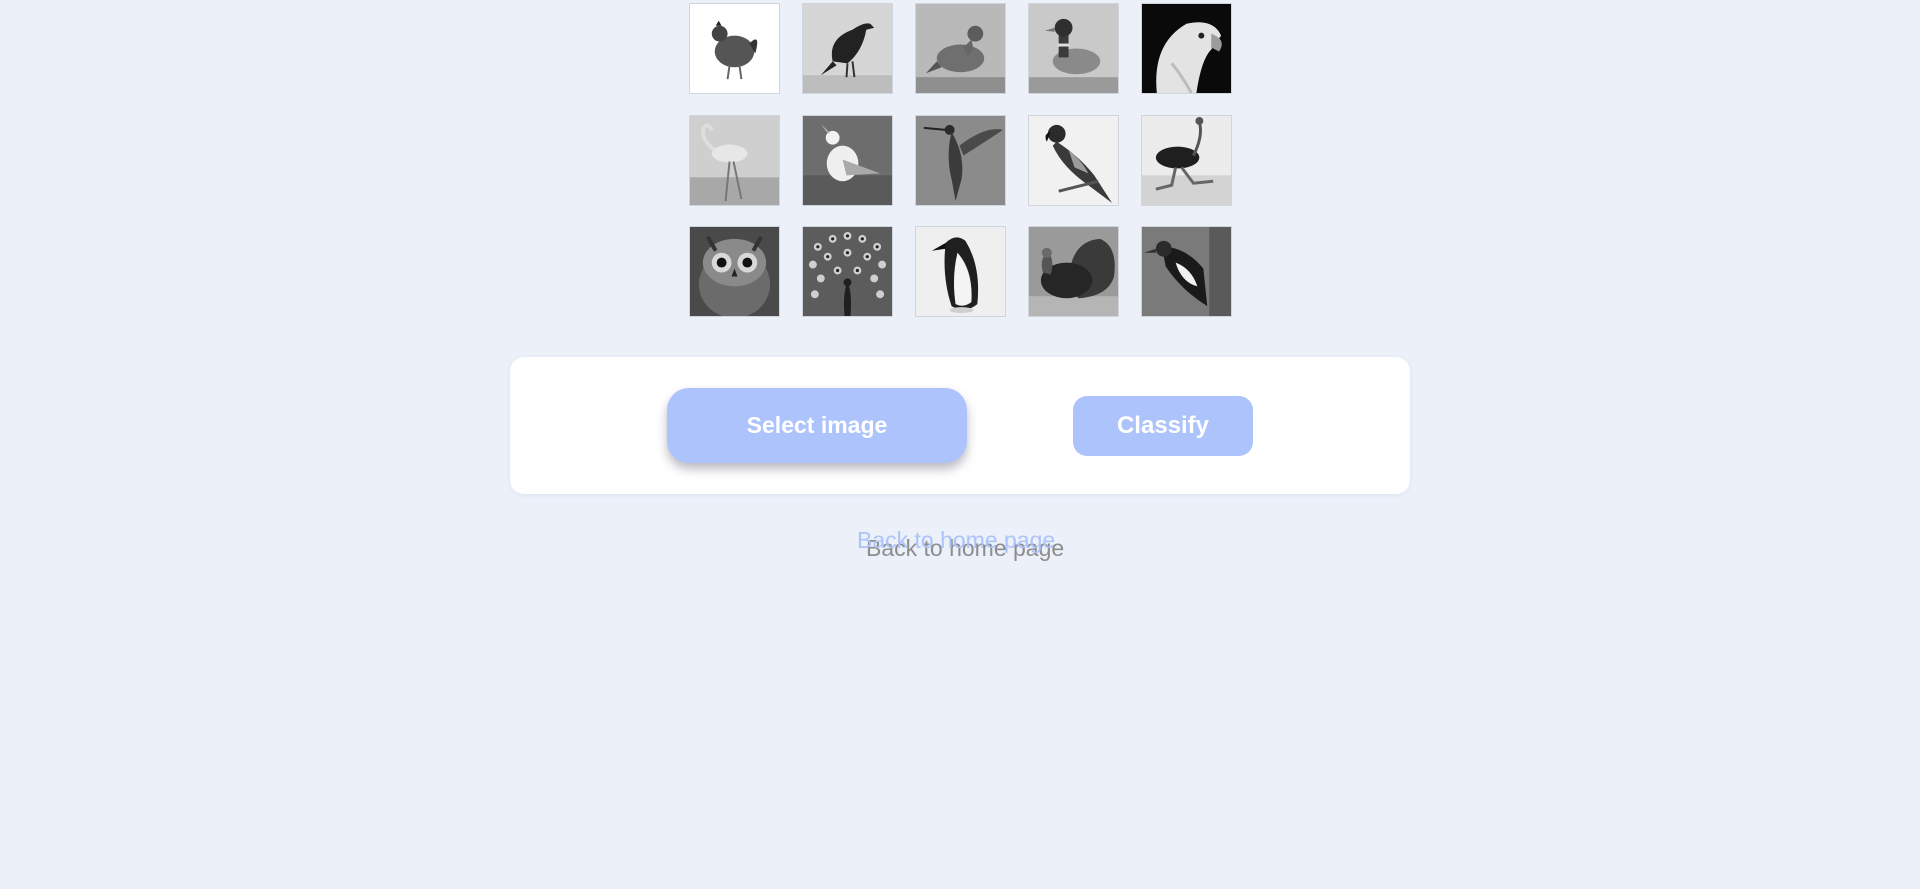  Describe the element at coordinates (1163, 426) in the screenshot. I see `classify-button: Classify` at that location.